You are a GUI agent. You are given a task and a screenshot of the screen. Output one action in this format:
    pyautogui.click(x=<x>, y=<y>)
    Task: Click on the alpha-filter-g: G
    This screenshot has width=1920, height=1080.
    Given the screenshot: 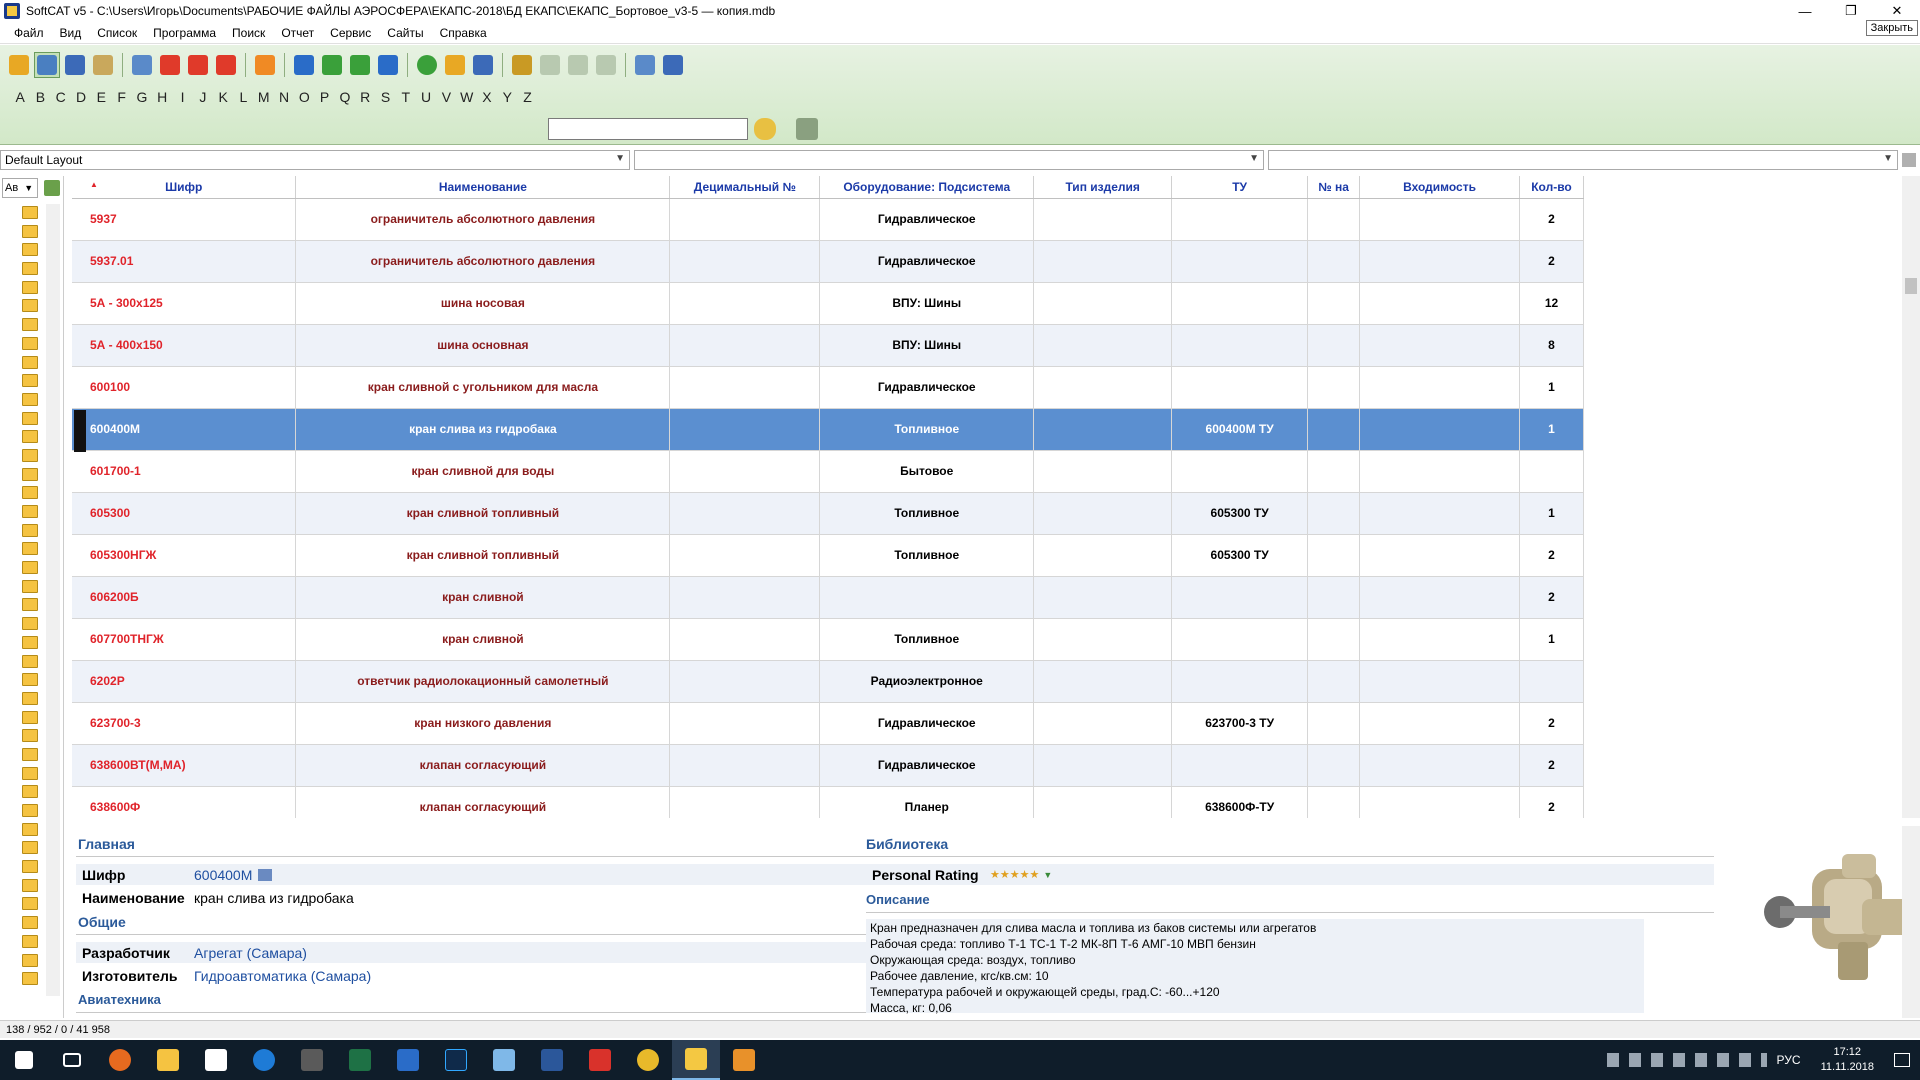 What is the action you would take?
    pyautogui.click(x=142, y=97)
    